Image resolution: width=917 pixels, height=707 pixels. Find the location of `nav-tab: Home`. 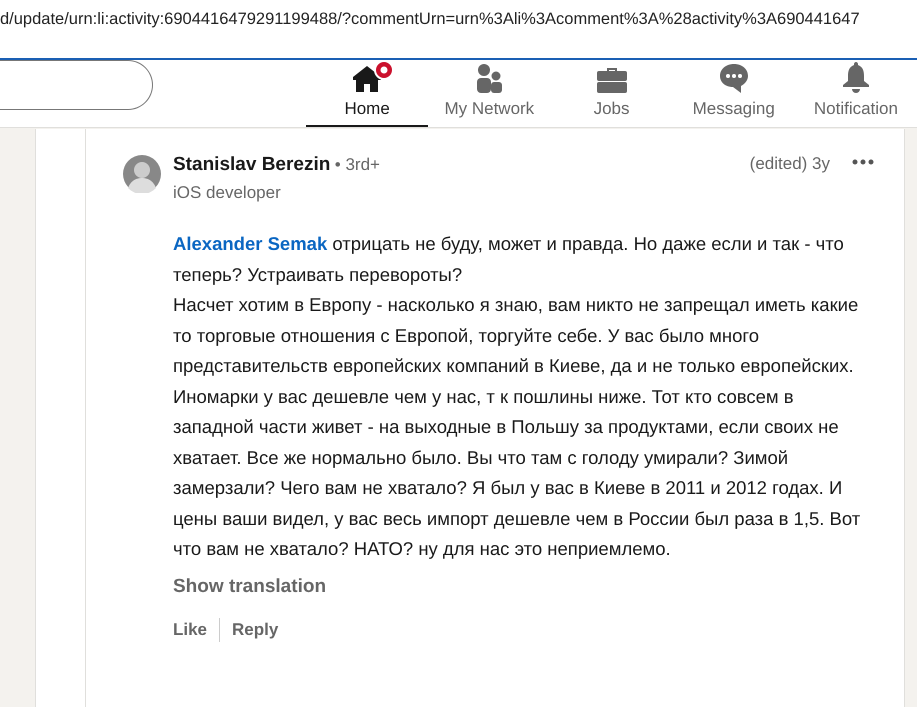

nav-tab: Home is located at coordinates (367, 93).